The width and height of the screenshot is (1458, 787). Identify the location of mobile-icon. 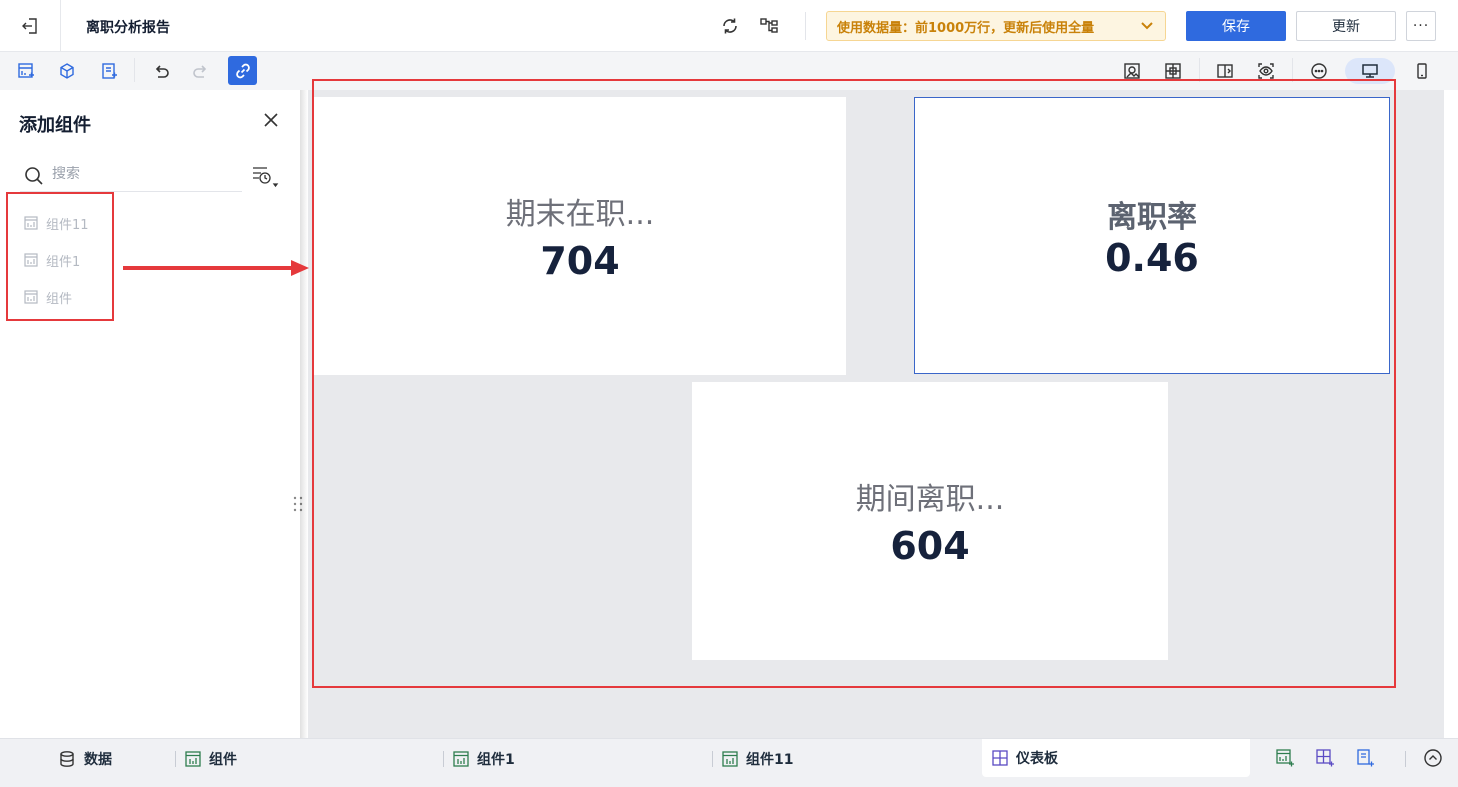
(1422, 71).